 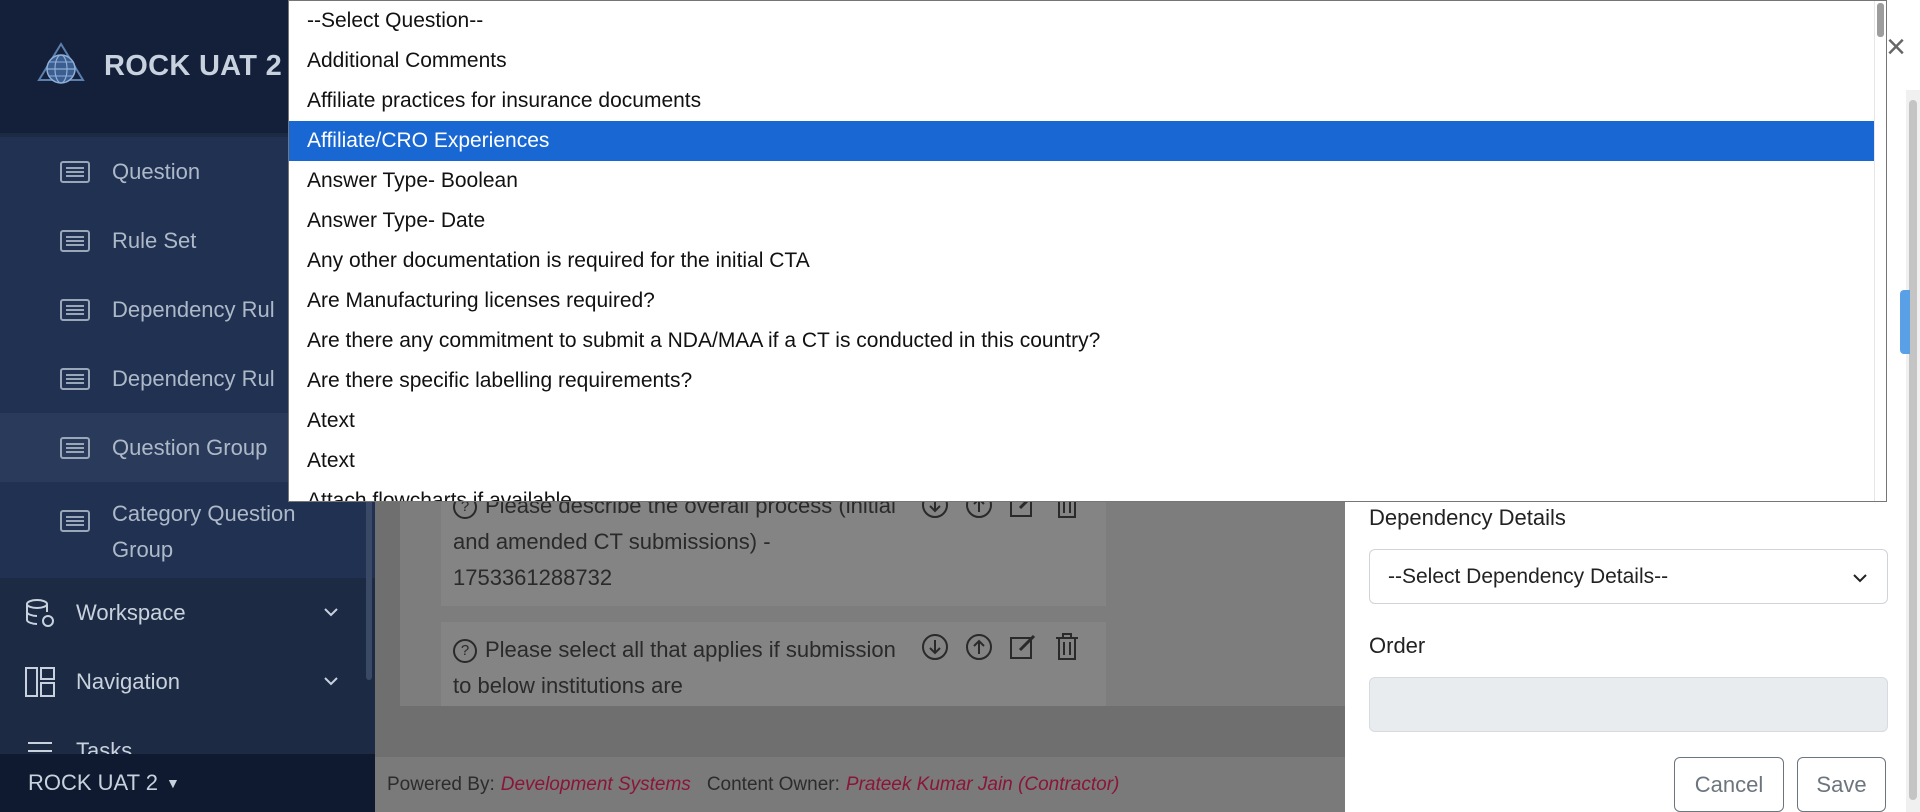 I want to click on caret-down-icon: ▼, so click(x=173, y=783).